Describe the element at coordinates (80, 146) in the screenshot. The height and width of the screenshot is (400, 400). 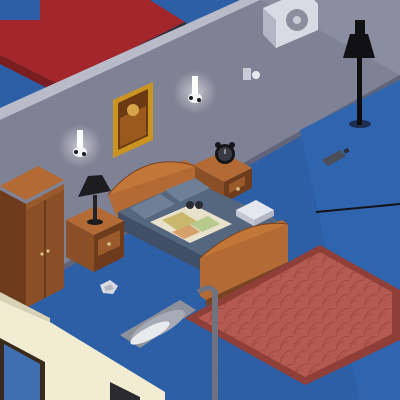
I see `wall-sconce-left` at that location.